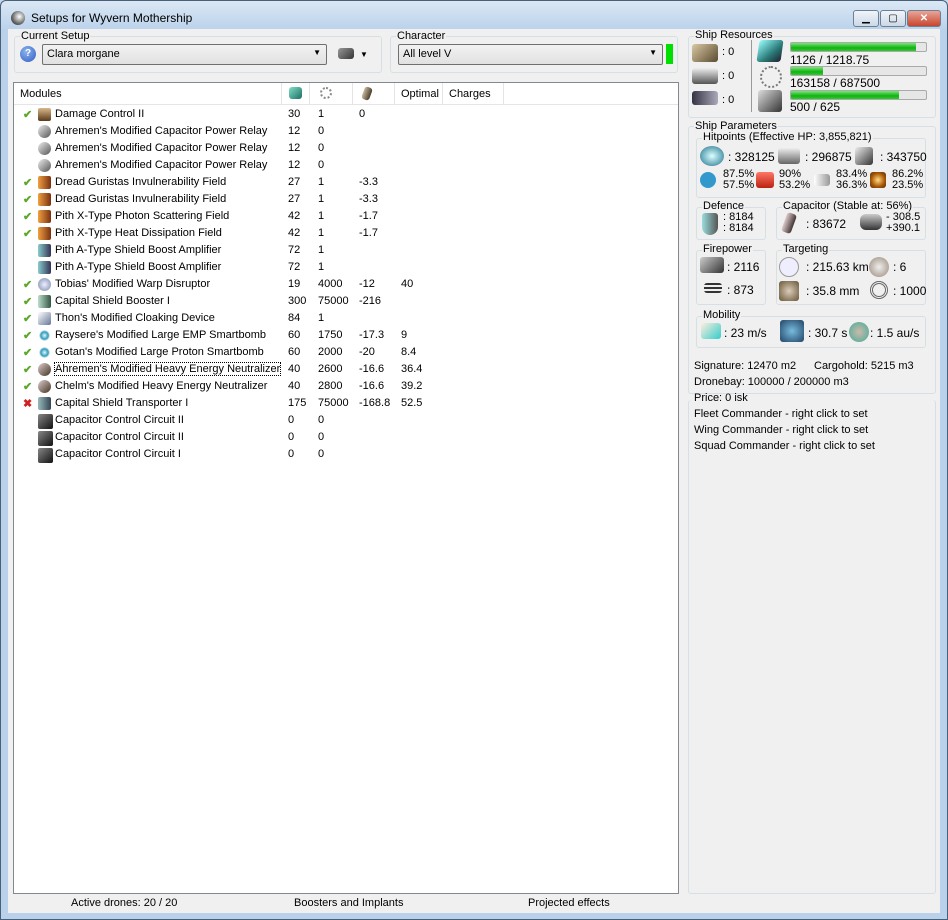 The height and width of the screenshot is (920, 948). I want to click on minimize-button: ▁, so click(866, 18).